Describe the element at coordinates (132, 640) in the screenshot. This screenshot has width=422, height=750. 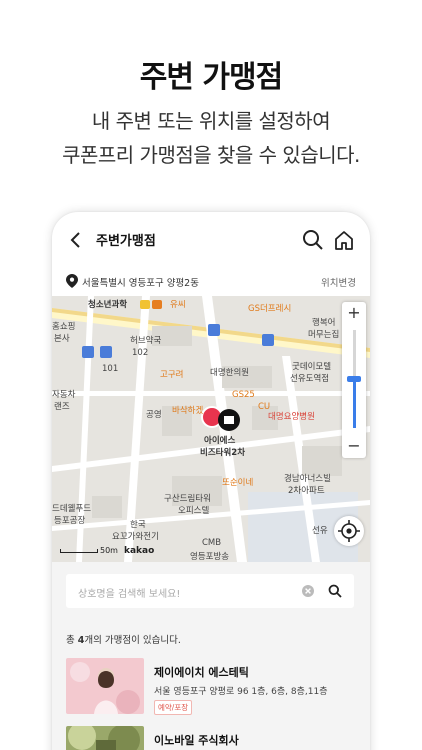
I see `result-count-suffix: 개의 가맹점이 있습니다.` at that location.